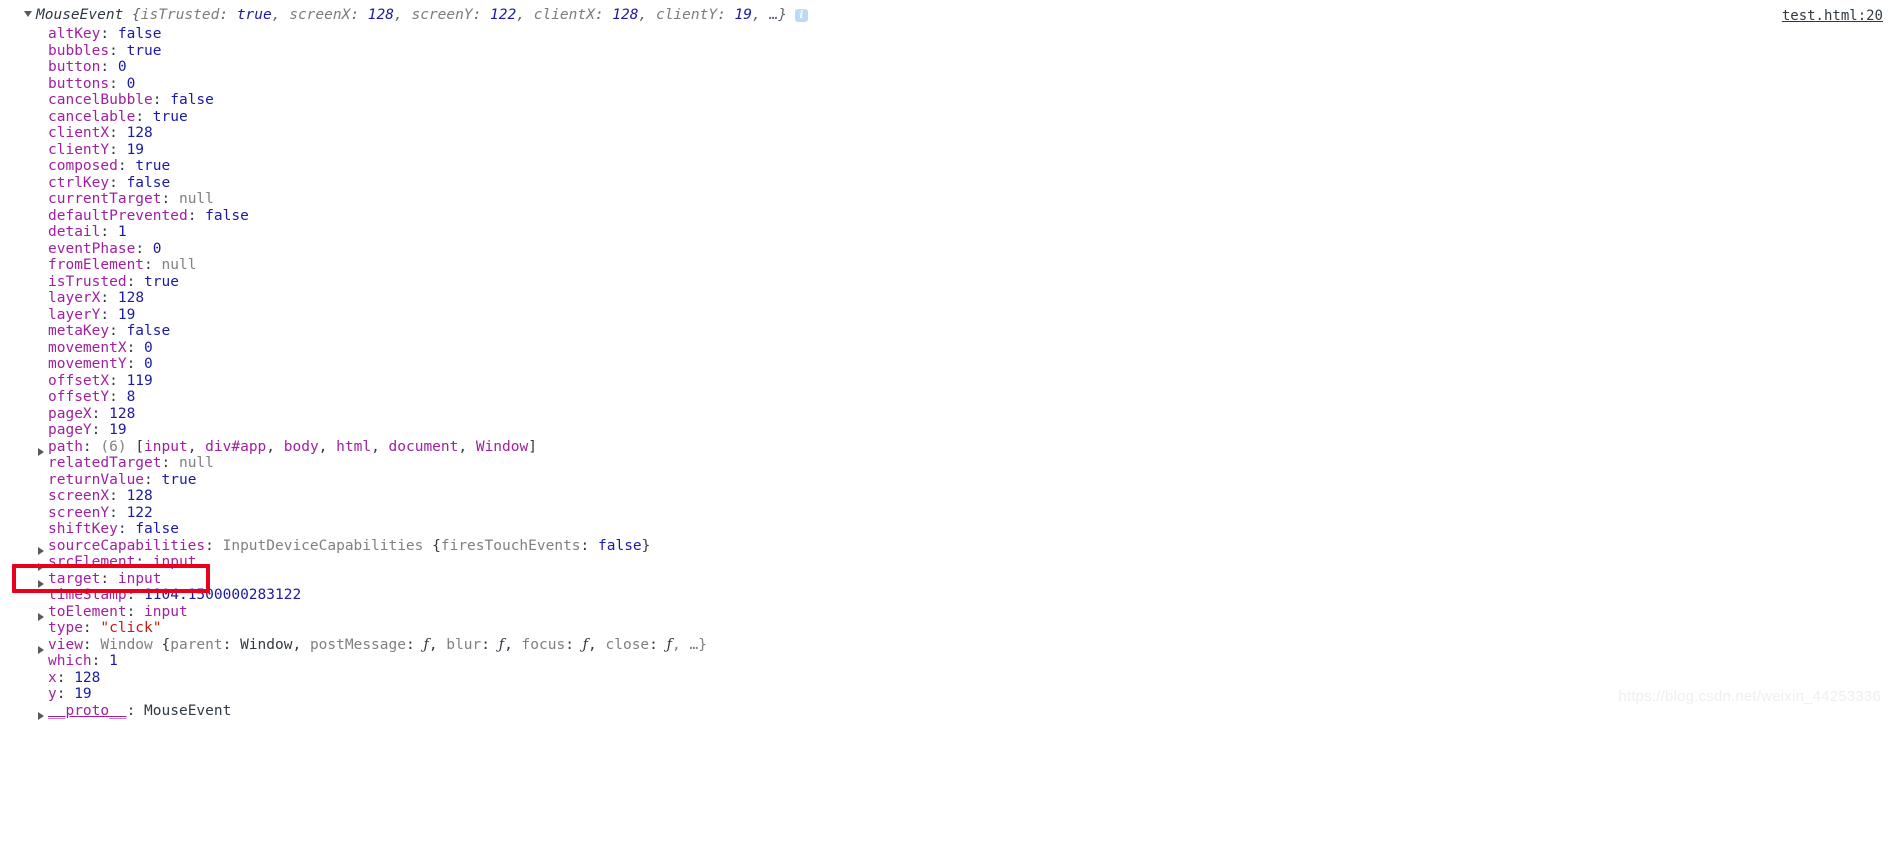 Image resolution: width=1895 pixels, height=868 pixels. I want to click on property-row-cancelBubble: cancelBubble: false, so click(947, 100).